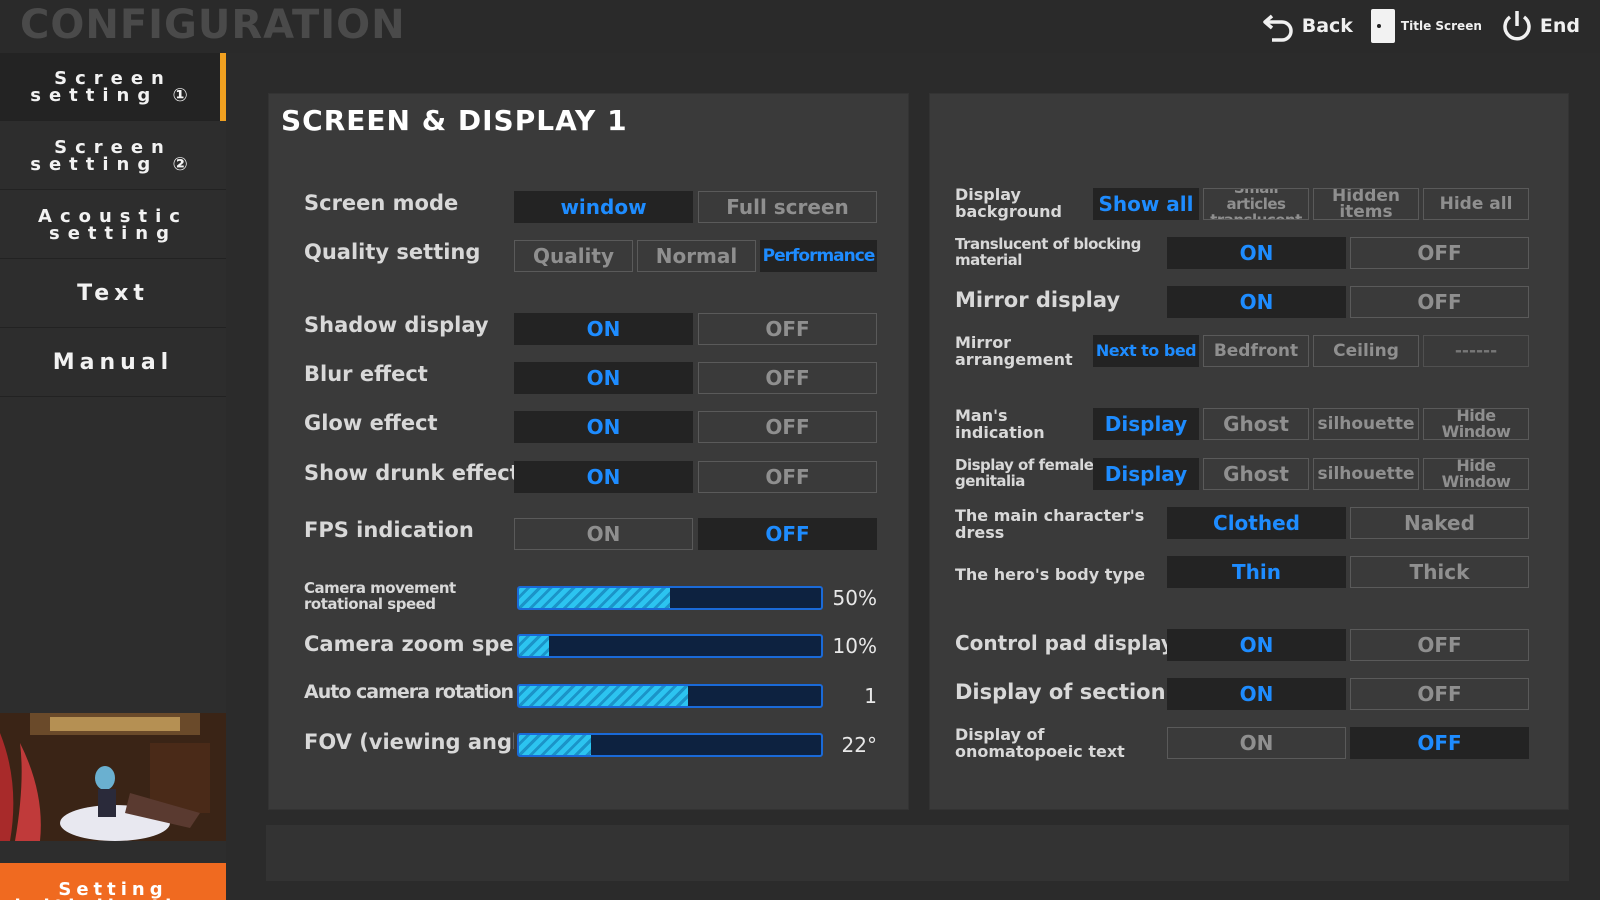  I want to click on background-hide-all-option: Hide all, so click(1476, 204).